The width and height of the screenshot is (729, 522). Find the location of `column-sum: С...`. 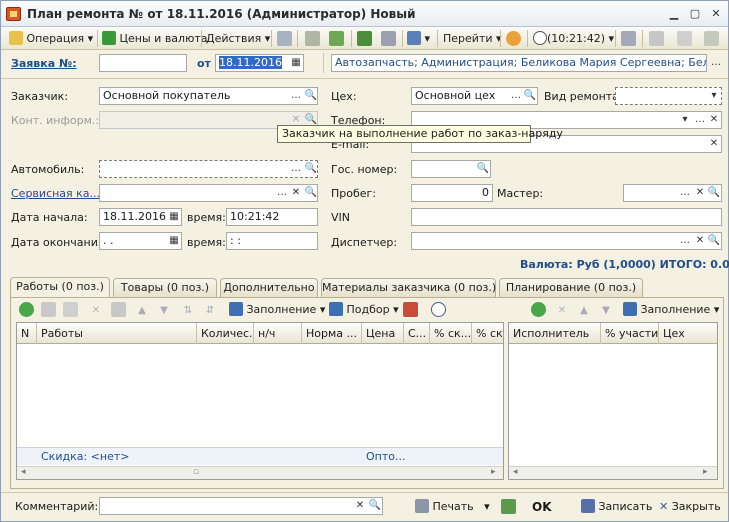

column-sum: С... is located at coordinates (417, 333).